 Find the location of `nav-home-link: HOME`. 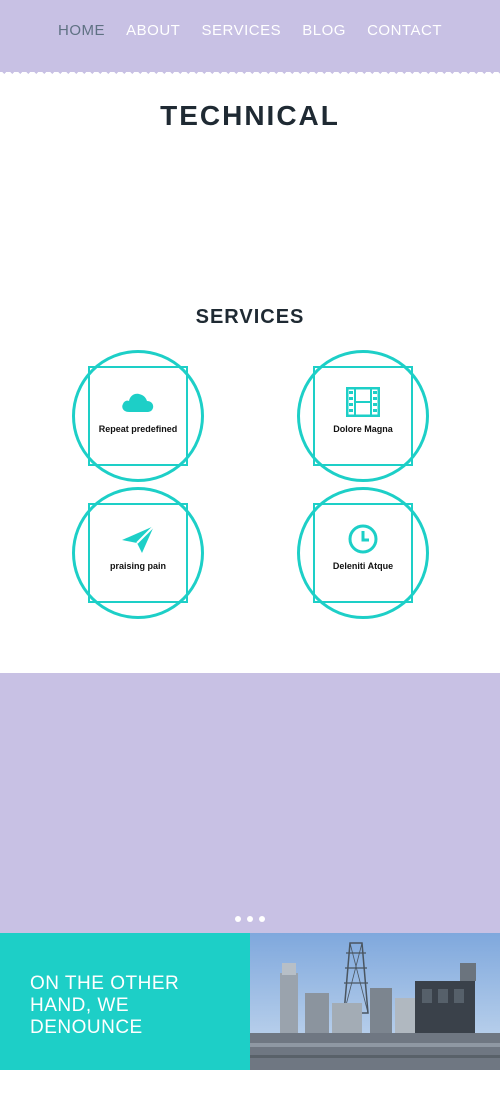

nav-home-link: HOME is located at coordinates (81, 30).